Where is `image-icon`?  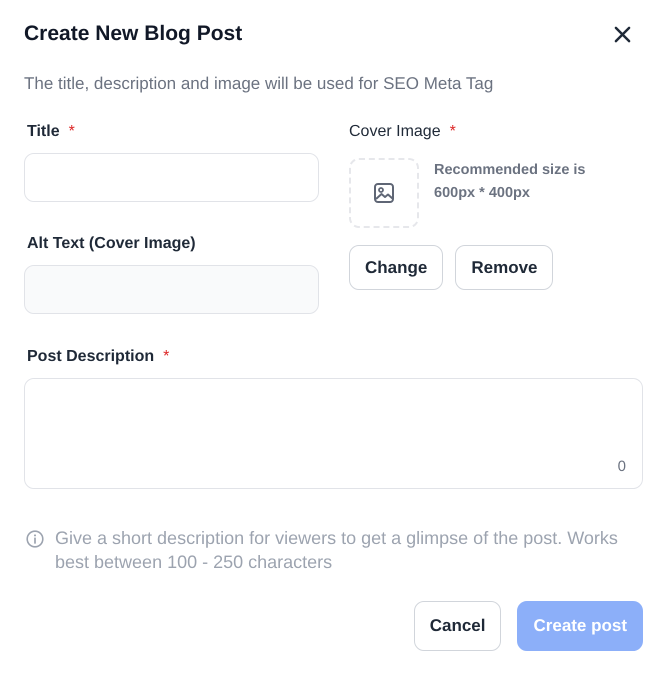 image-icon is located at coordinates (384, 193).